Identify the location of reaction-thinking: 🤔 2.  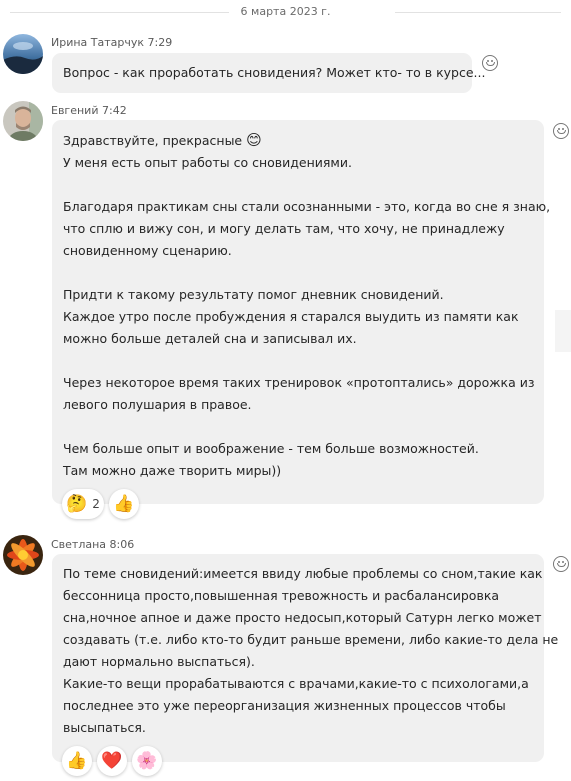
(83, 504).